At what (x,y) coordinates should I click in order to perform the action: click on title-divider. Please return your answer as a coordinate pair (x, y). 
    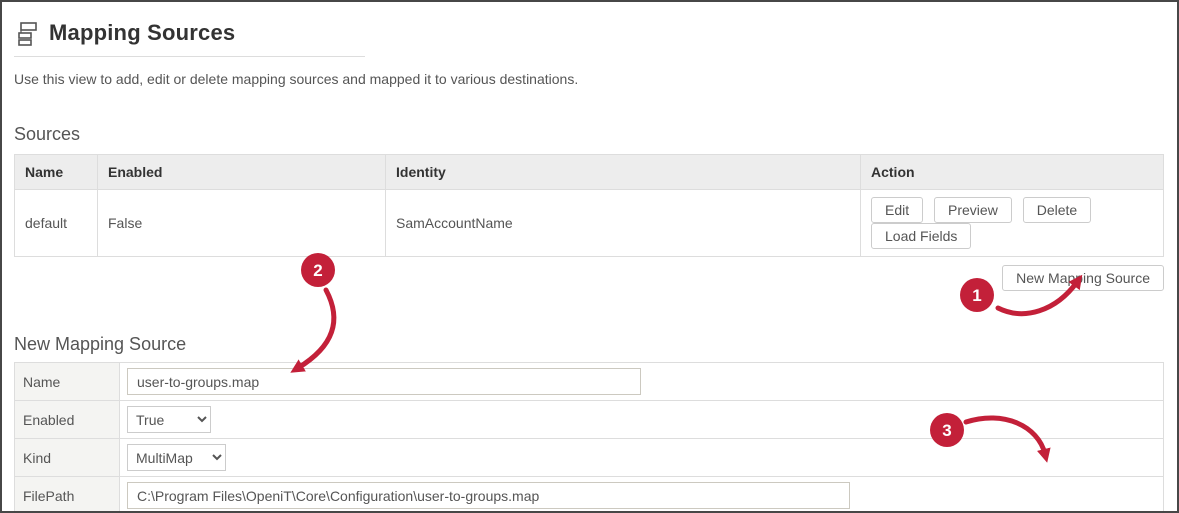
    Looking at the image, I should click on (189, 56).